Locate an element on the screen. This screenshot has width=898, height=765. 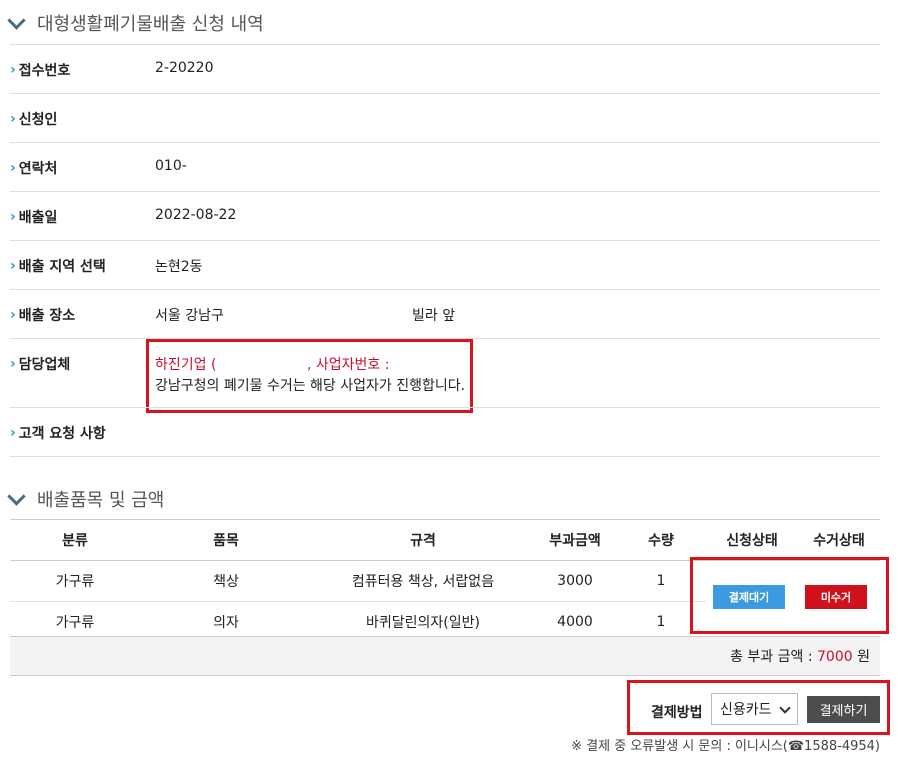
label-text: 배출일 is located at coordinates (38, 218).